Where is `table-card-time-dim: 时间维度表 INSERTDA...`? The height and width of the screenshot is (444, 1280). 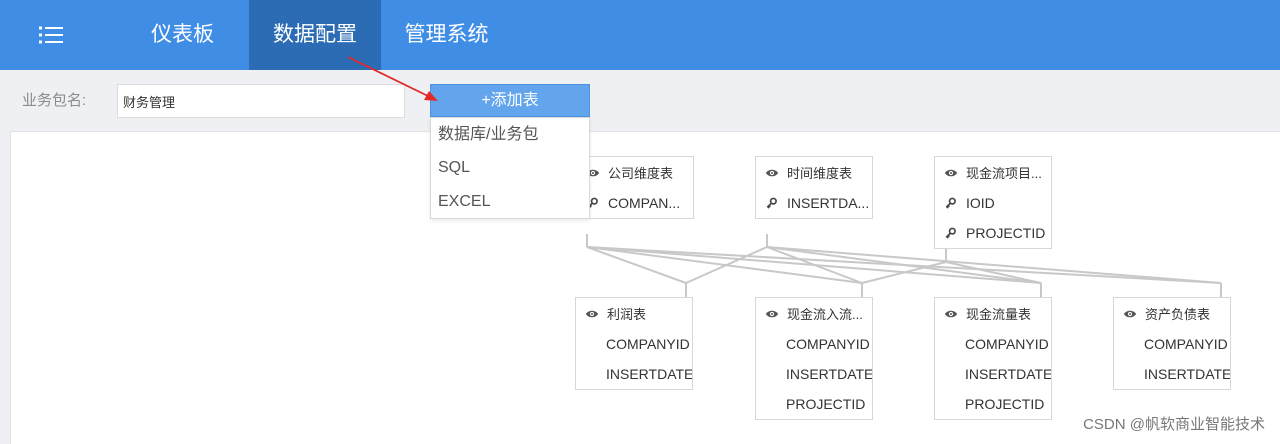 table-card-time-dim: 时间维度表 INSERTDA... is located at coordinates (814, 187).